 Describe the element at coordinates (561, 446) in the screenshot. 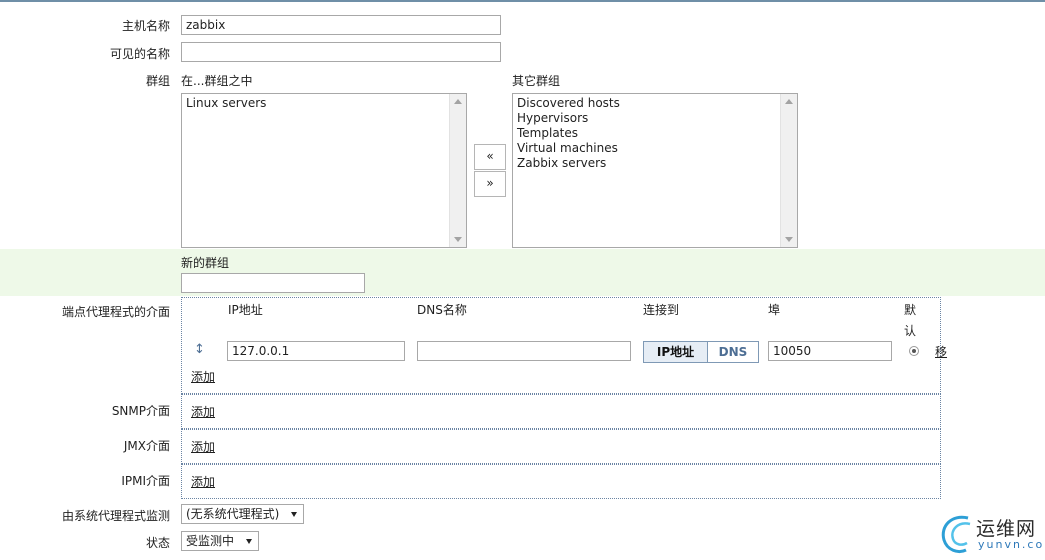

I see `jmx-box` at that location.